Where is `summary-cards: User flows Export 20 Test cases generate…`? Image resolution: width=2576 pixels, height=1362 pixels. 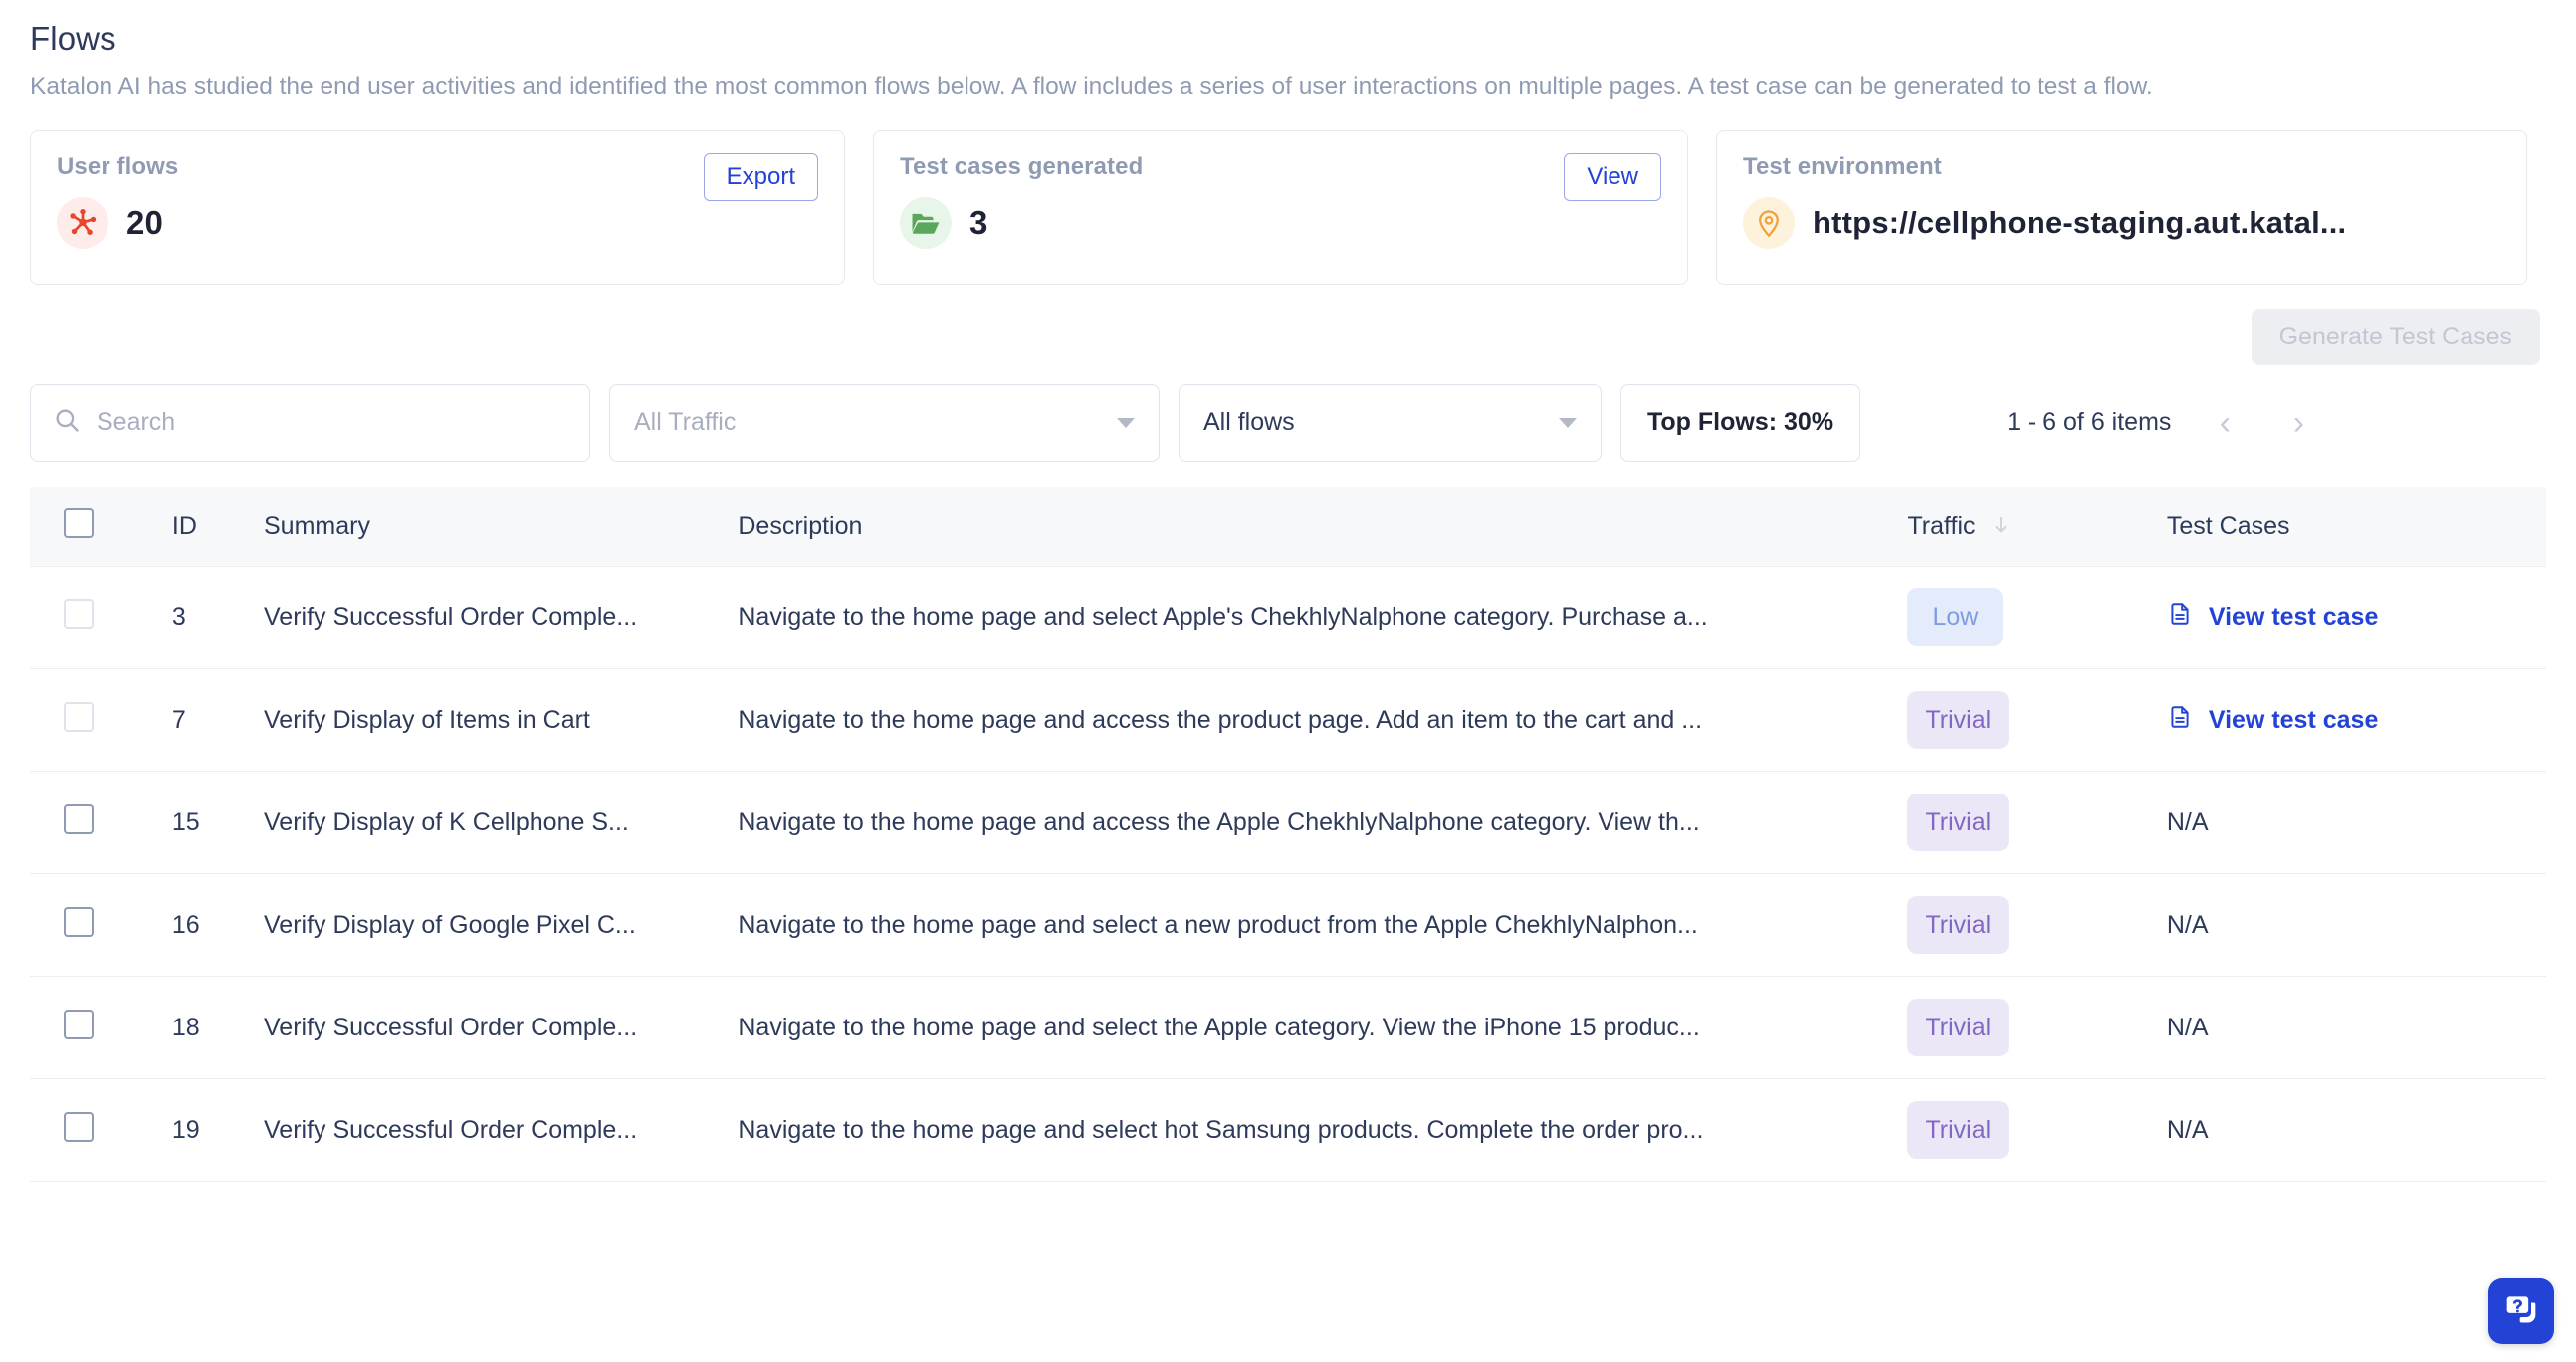 summary-cards: User flows Export 20 Test cases generate… is located at coordinates (1288, 207).